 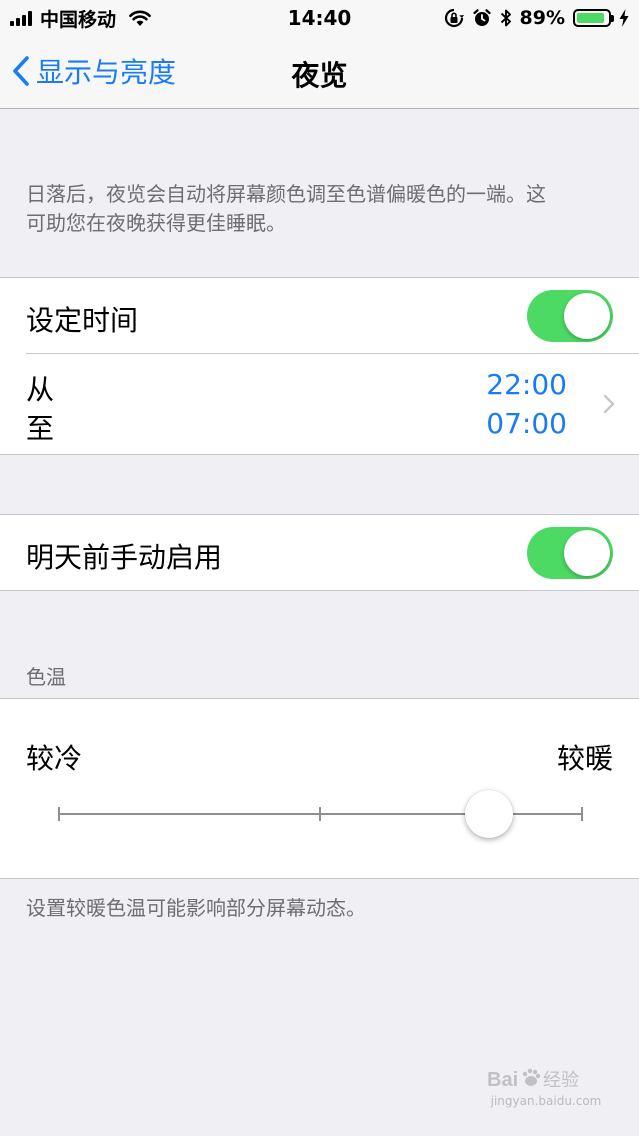 I want to click on manual-enable-row: 明天前手动启用, so click(x=319, y=552).